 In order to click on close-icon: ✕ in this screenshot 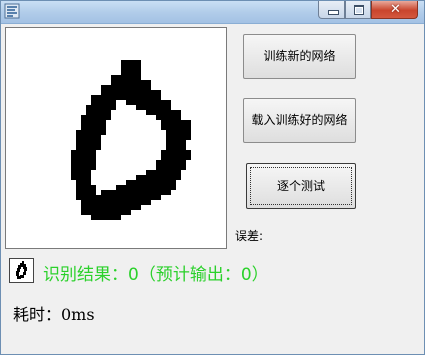, I will do `click(395, 9)`.